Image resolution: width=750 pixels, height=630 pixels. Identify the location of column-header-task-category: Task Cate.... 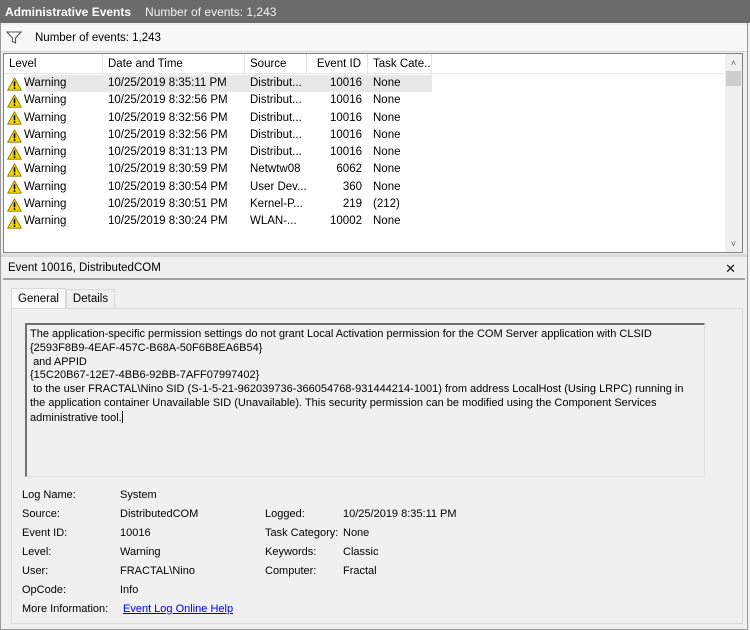
(400, 64).